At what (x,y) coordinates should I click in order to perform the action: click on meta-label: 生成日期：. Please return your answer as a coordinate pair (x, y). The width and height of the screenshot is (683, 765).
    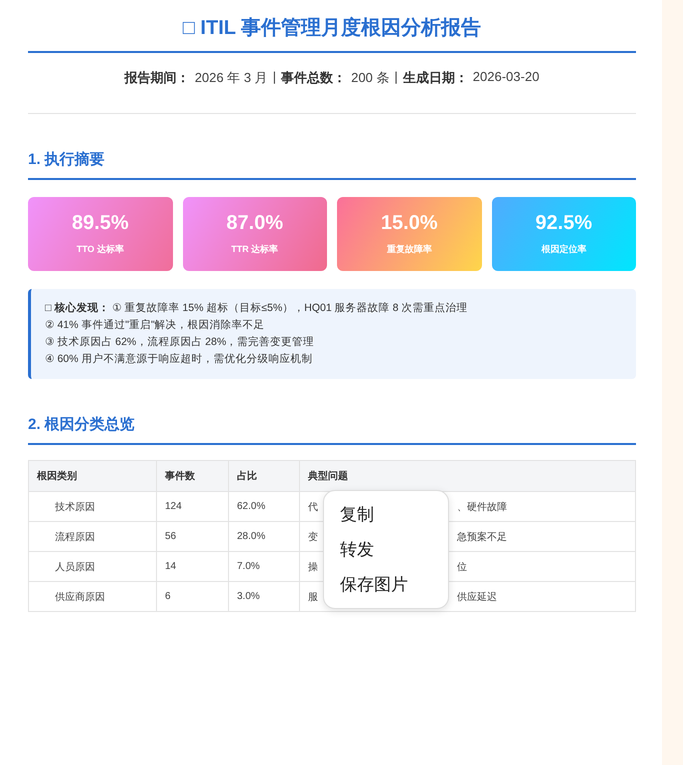
    Looking at the image, I should click on (435, 78).